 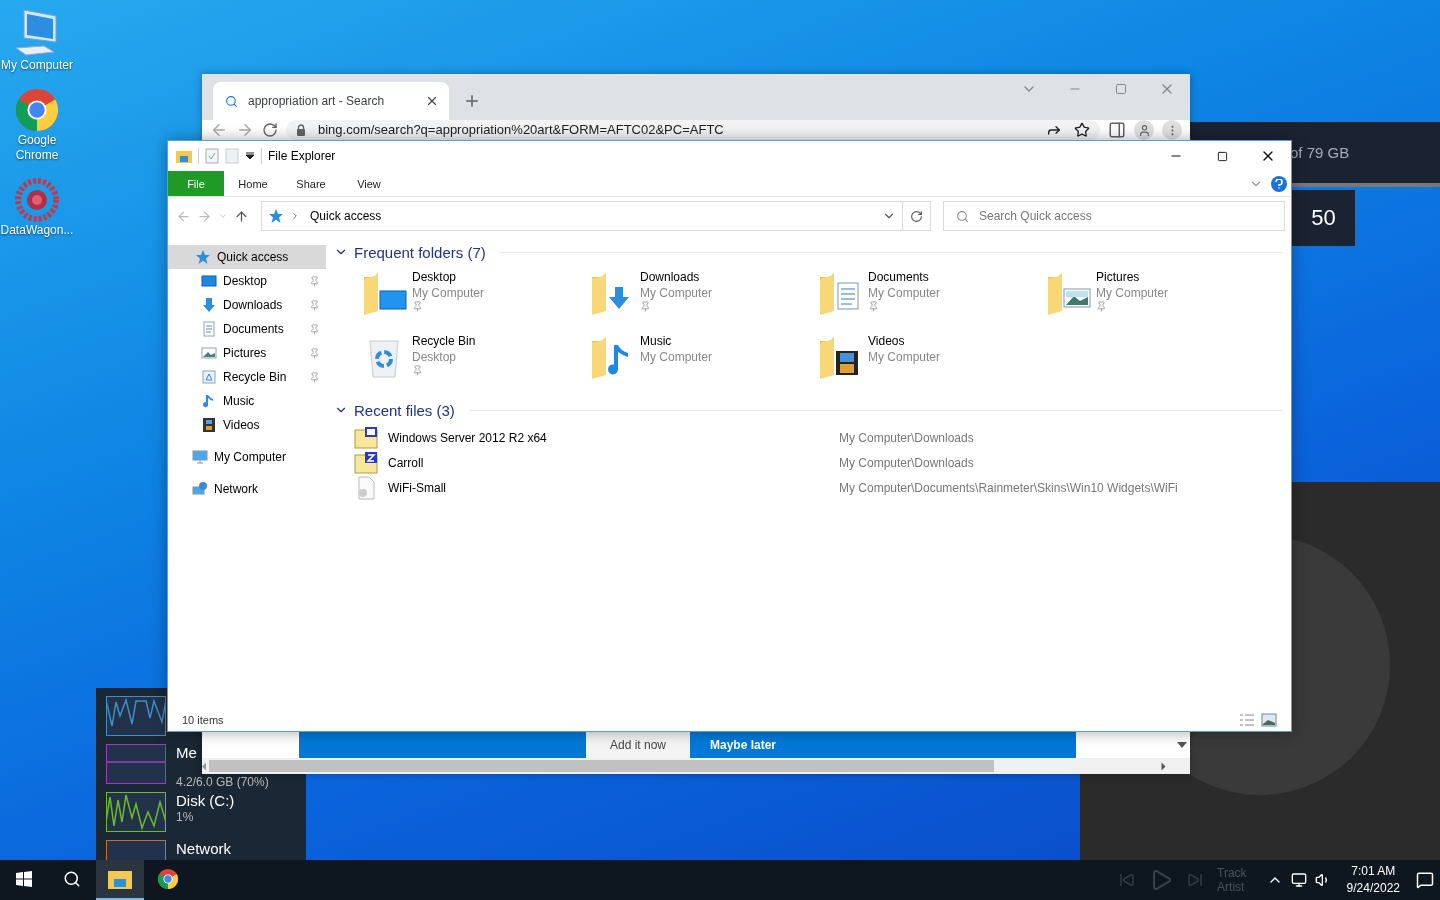 What do you see at coordinates (247, 457) in the screenshot?
I see `nav-item: My Computer` at bounding box center [247, 457].